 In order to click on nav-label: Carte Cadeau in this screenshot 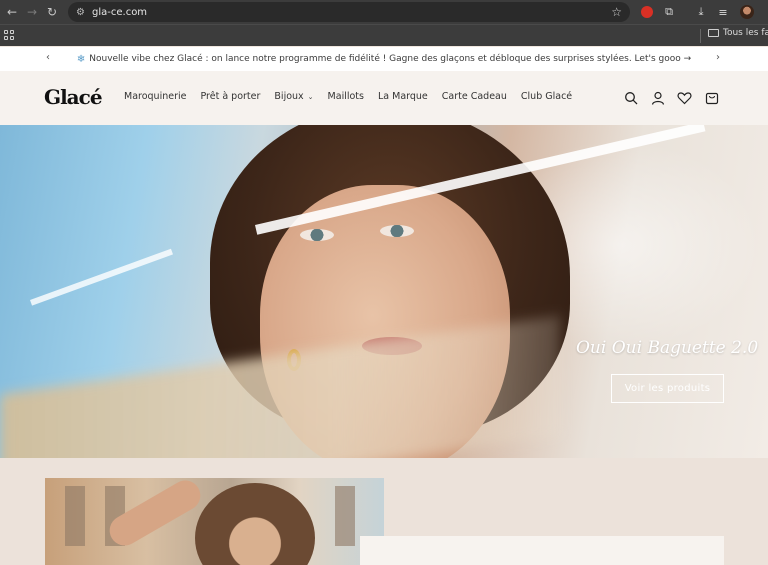, I will do `click(474, 96)`.